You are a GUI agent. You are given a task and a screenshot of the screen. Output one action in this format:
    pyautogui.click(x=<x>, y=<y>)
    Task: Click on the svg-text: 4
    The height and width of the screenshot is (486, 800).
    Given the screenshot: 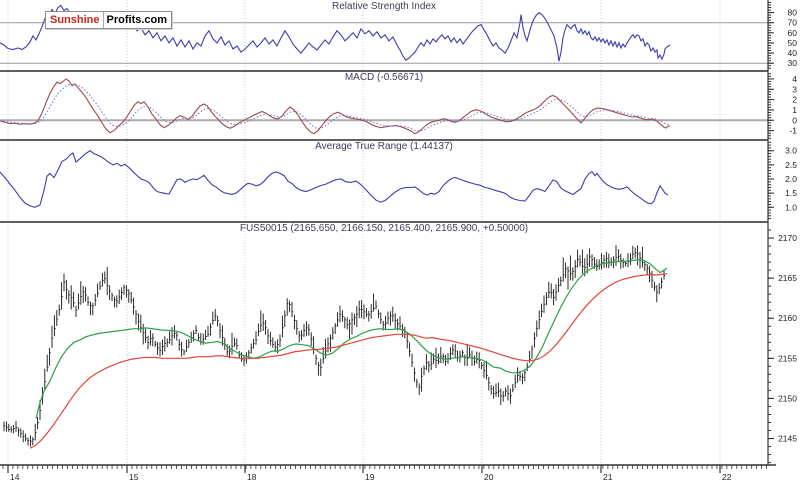 What is the action you would take?
    pyautogui.click(x=794, y=79)
    